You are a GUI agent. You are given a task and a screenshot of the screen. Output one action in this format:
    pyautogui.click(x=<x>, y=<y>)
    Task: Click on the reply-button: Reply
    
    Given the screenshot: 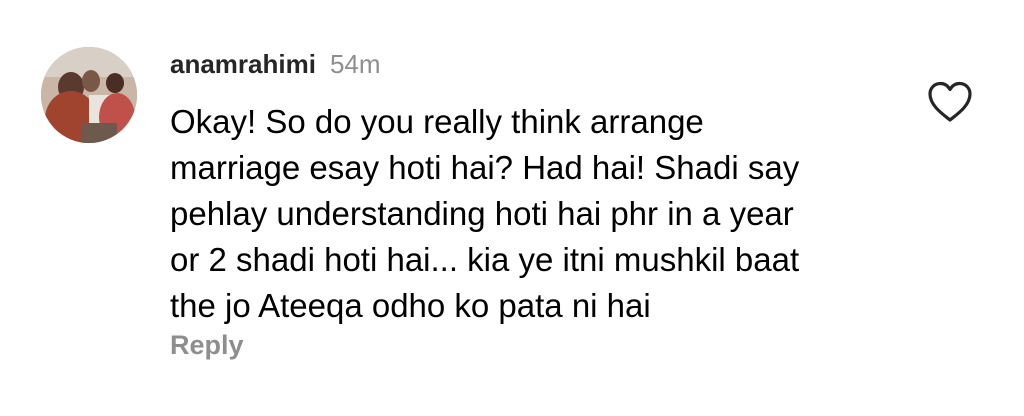 What is the action you would take?
    pyautogui.click(x=207, y=345)
    